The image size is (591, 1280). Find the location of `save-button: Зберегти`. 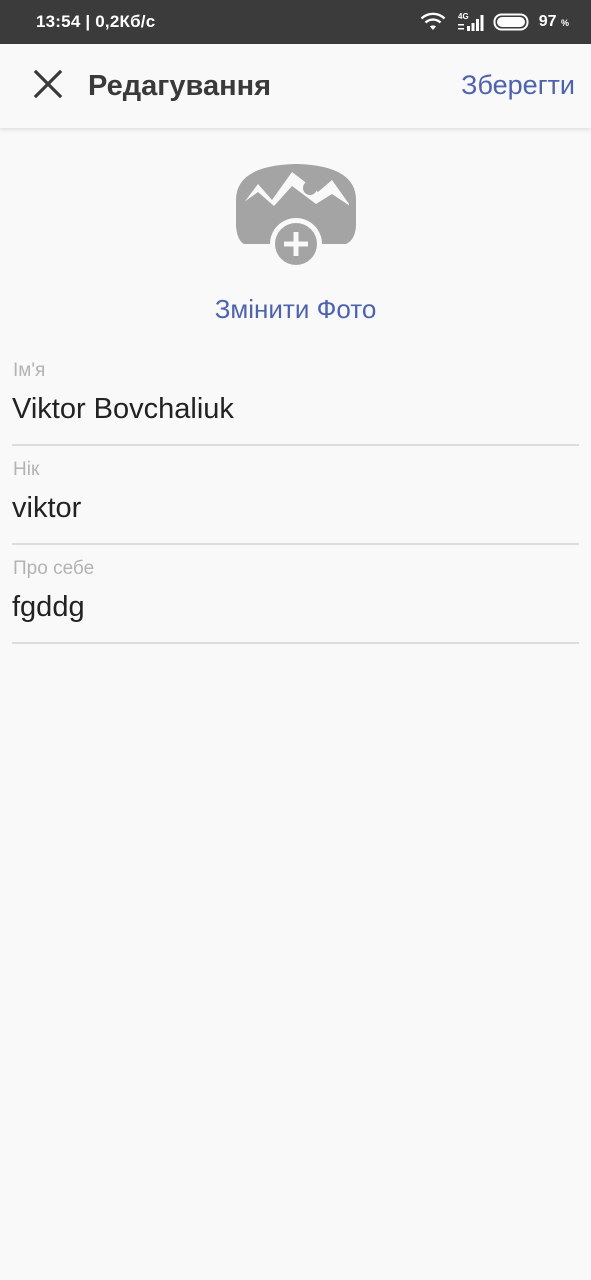

save-button: Зберегти is located at coordinates (518, 85).